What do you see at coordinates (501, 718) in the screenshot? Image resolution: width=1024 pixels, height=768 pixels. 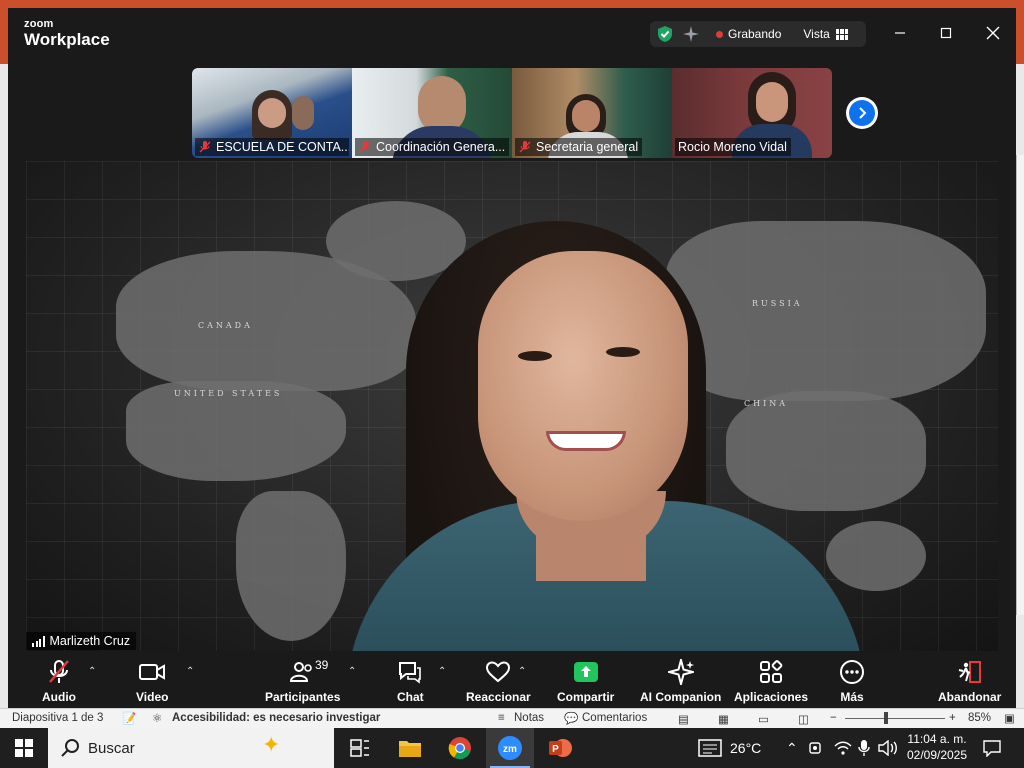 I see `notes-icon: ≡` at bounding box center [501, 718].